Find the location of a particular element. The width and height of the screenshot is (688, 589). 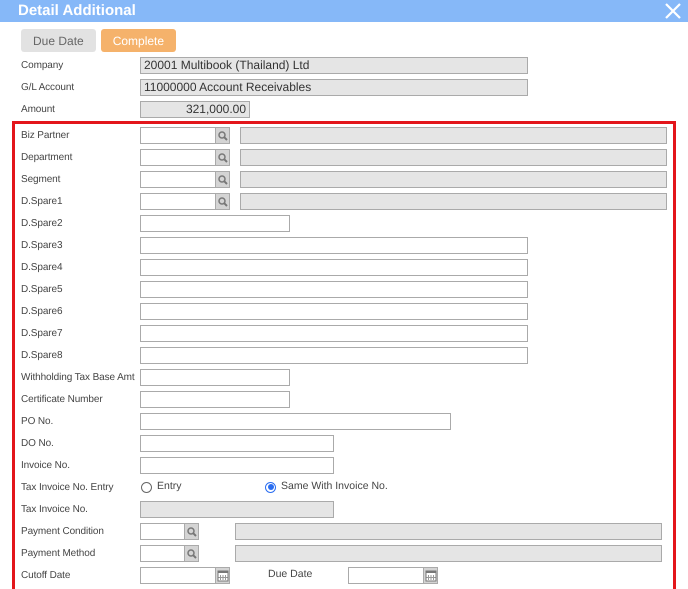

window-title: Detail Additional is located at coordinates (77, 10).